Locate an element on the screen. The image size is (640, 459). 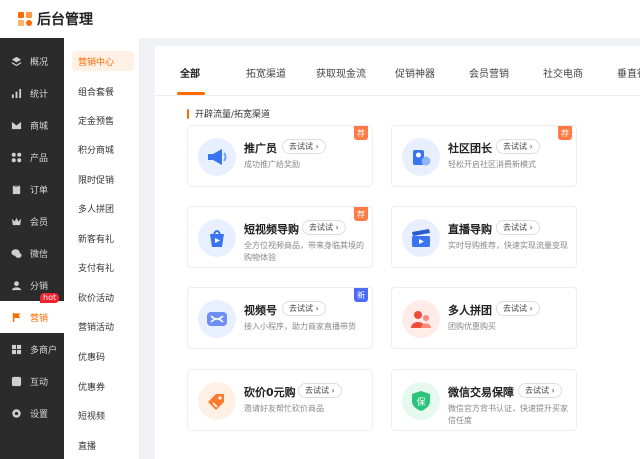
clipboard-icon is located at coordinates (16, 189).